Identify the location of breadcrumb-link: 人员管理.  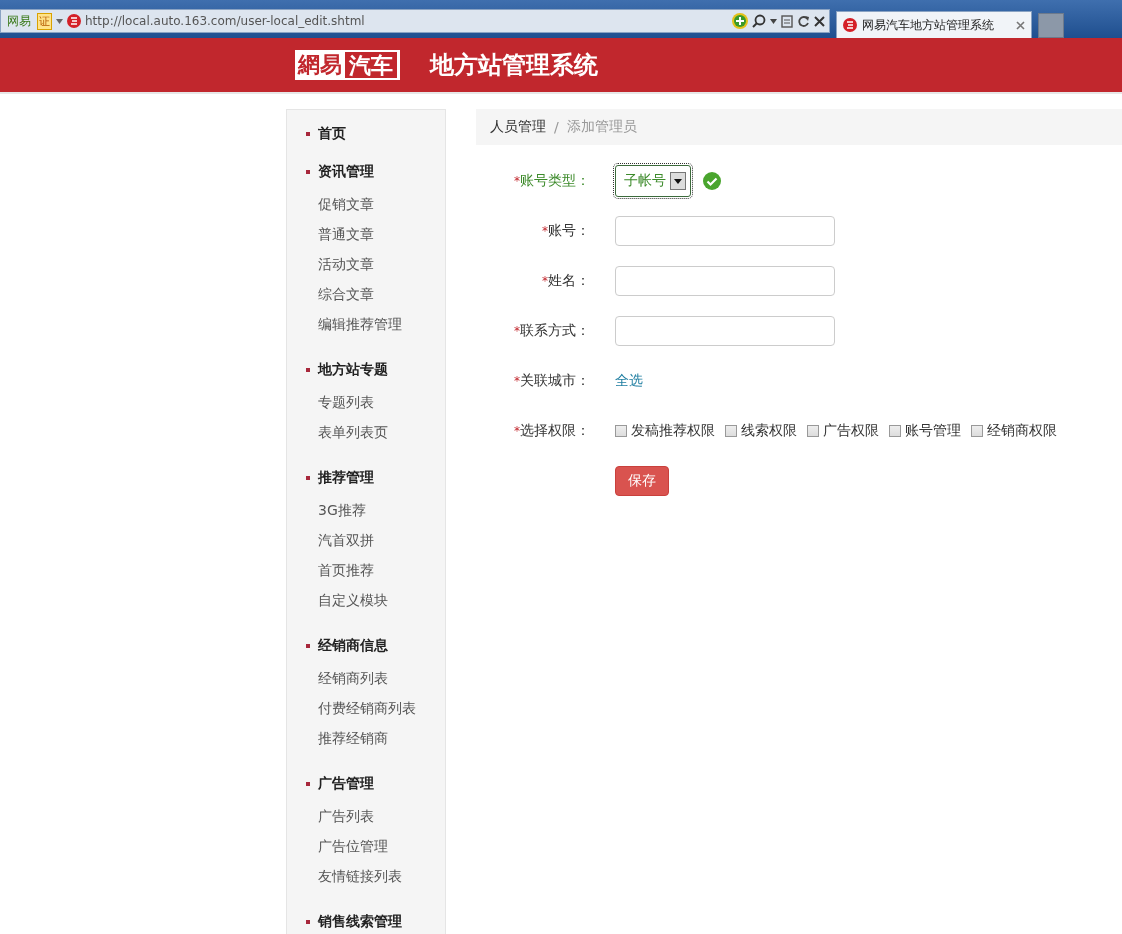
(518, 127).